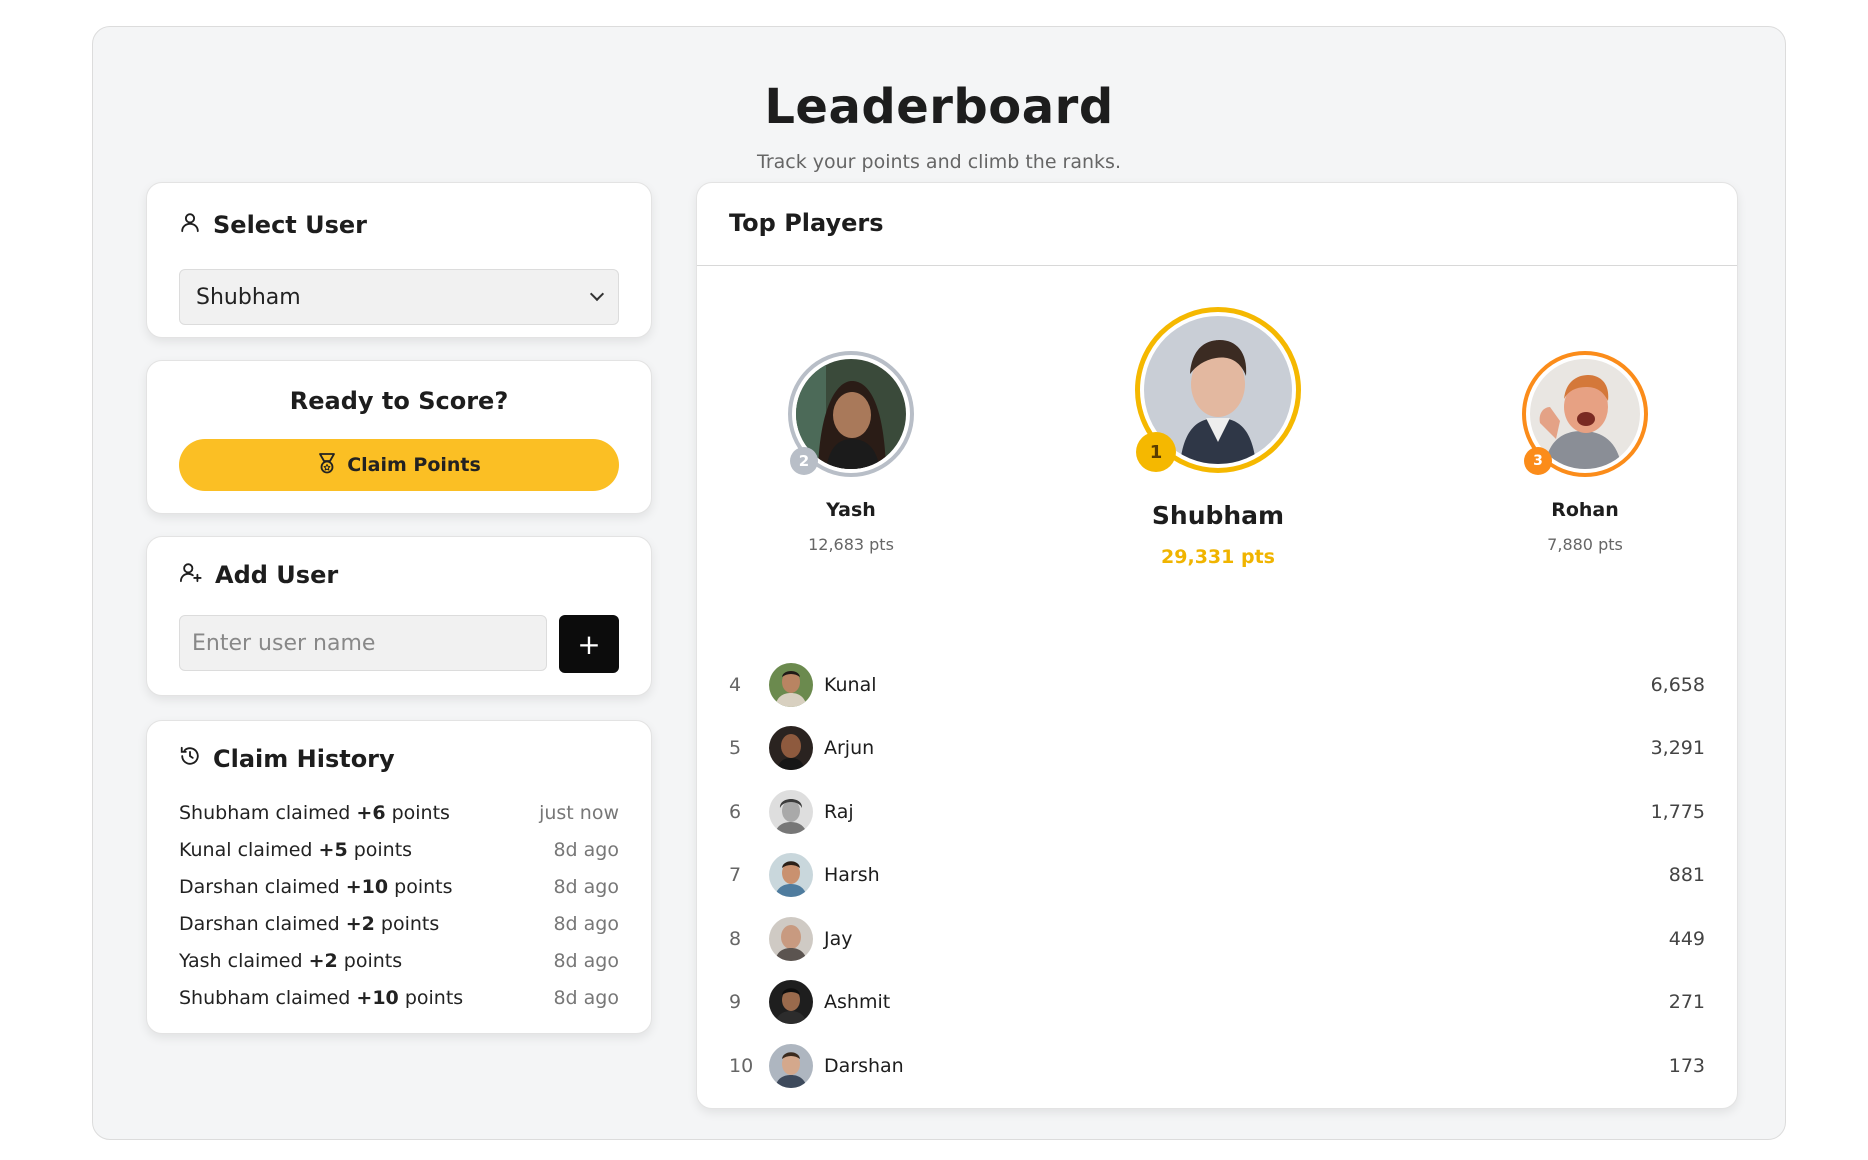 The image size is (1868, 1160). Describe the element at coordinates (1677, 811) in the screenshot. I see `player-score: 1,775` at that location.